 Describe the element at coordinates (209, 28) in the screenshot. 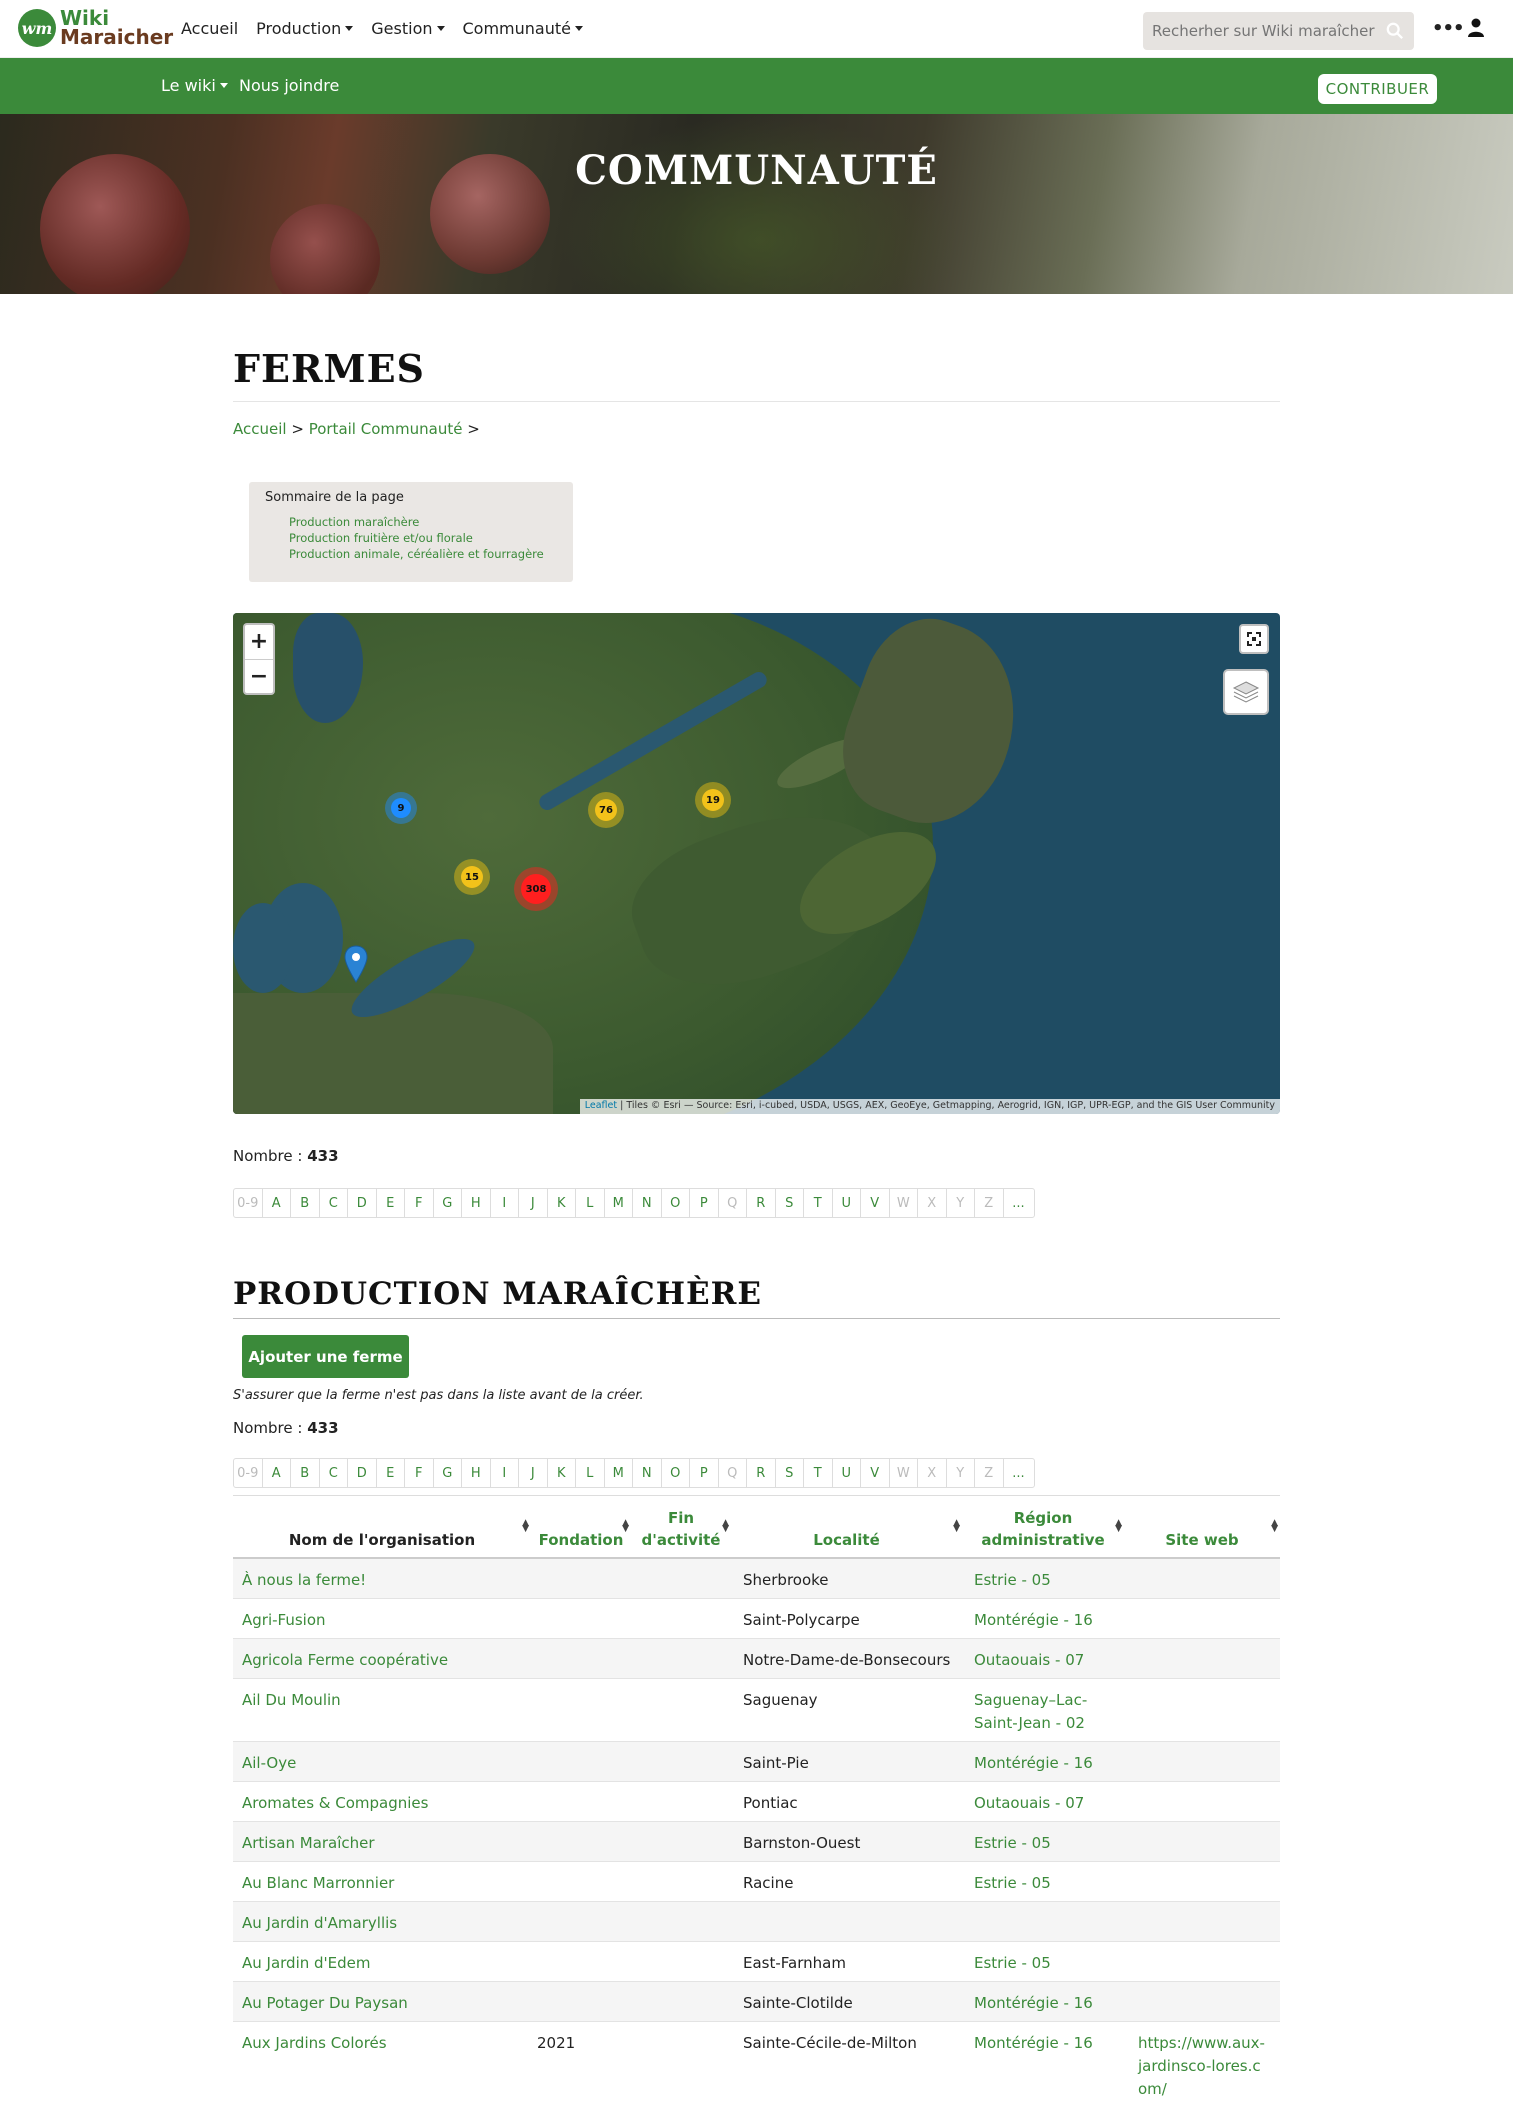

I see `menu-accueil: Accueil` at that location.